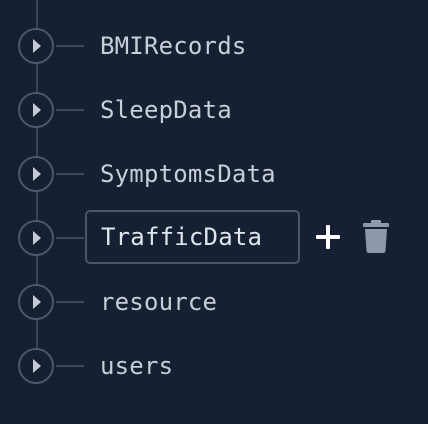  Describe the element at coordinates (376, 237) in the screenshot. I see `trash-icon` at that location.